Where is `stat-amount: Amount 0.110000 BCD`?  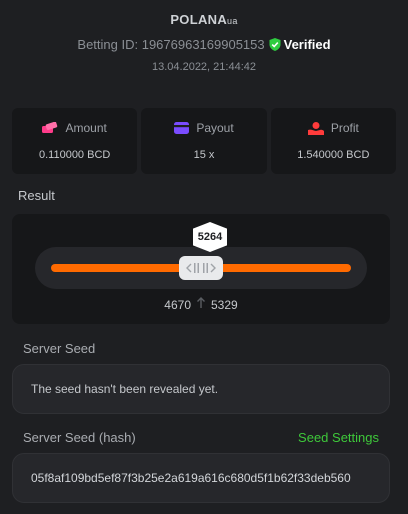 stat-amount: Amount 0.110000 BCD is located at coordinates (75, 141).